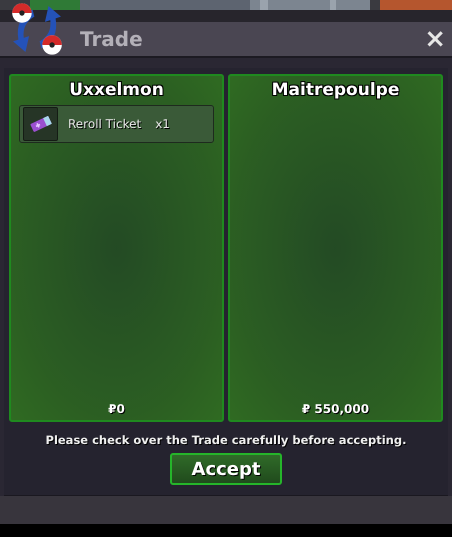 The width and height of the screenshot is (452, 537). I want to click on item-row: Reroll Ticket x1, so click(116, 124).